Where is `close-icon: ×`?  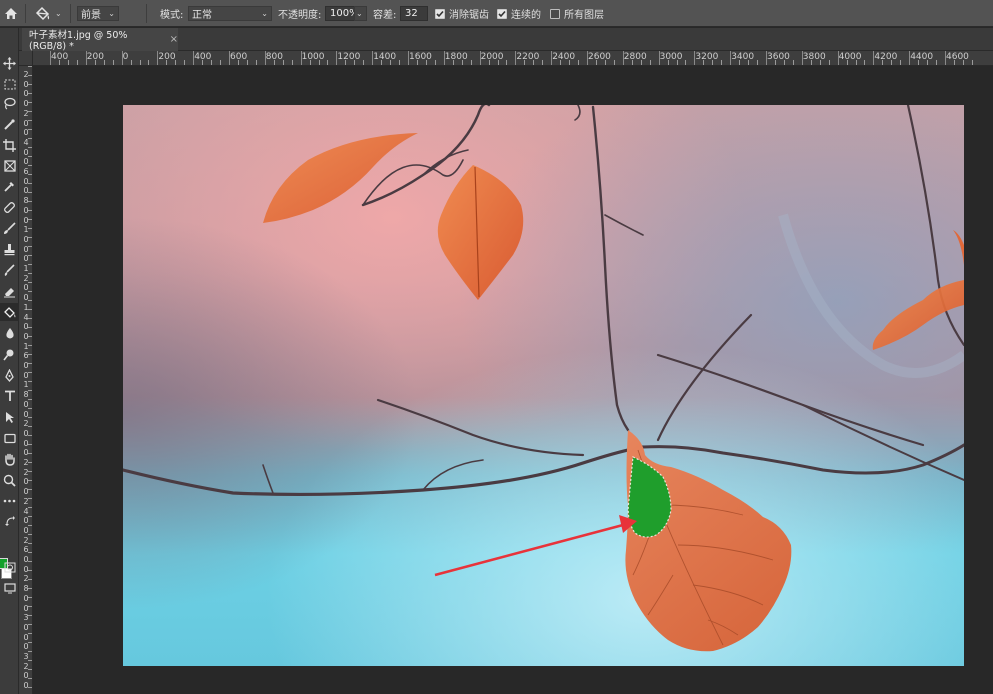
close-icon: × is located at coordinates (174, 39).